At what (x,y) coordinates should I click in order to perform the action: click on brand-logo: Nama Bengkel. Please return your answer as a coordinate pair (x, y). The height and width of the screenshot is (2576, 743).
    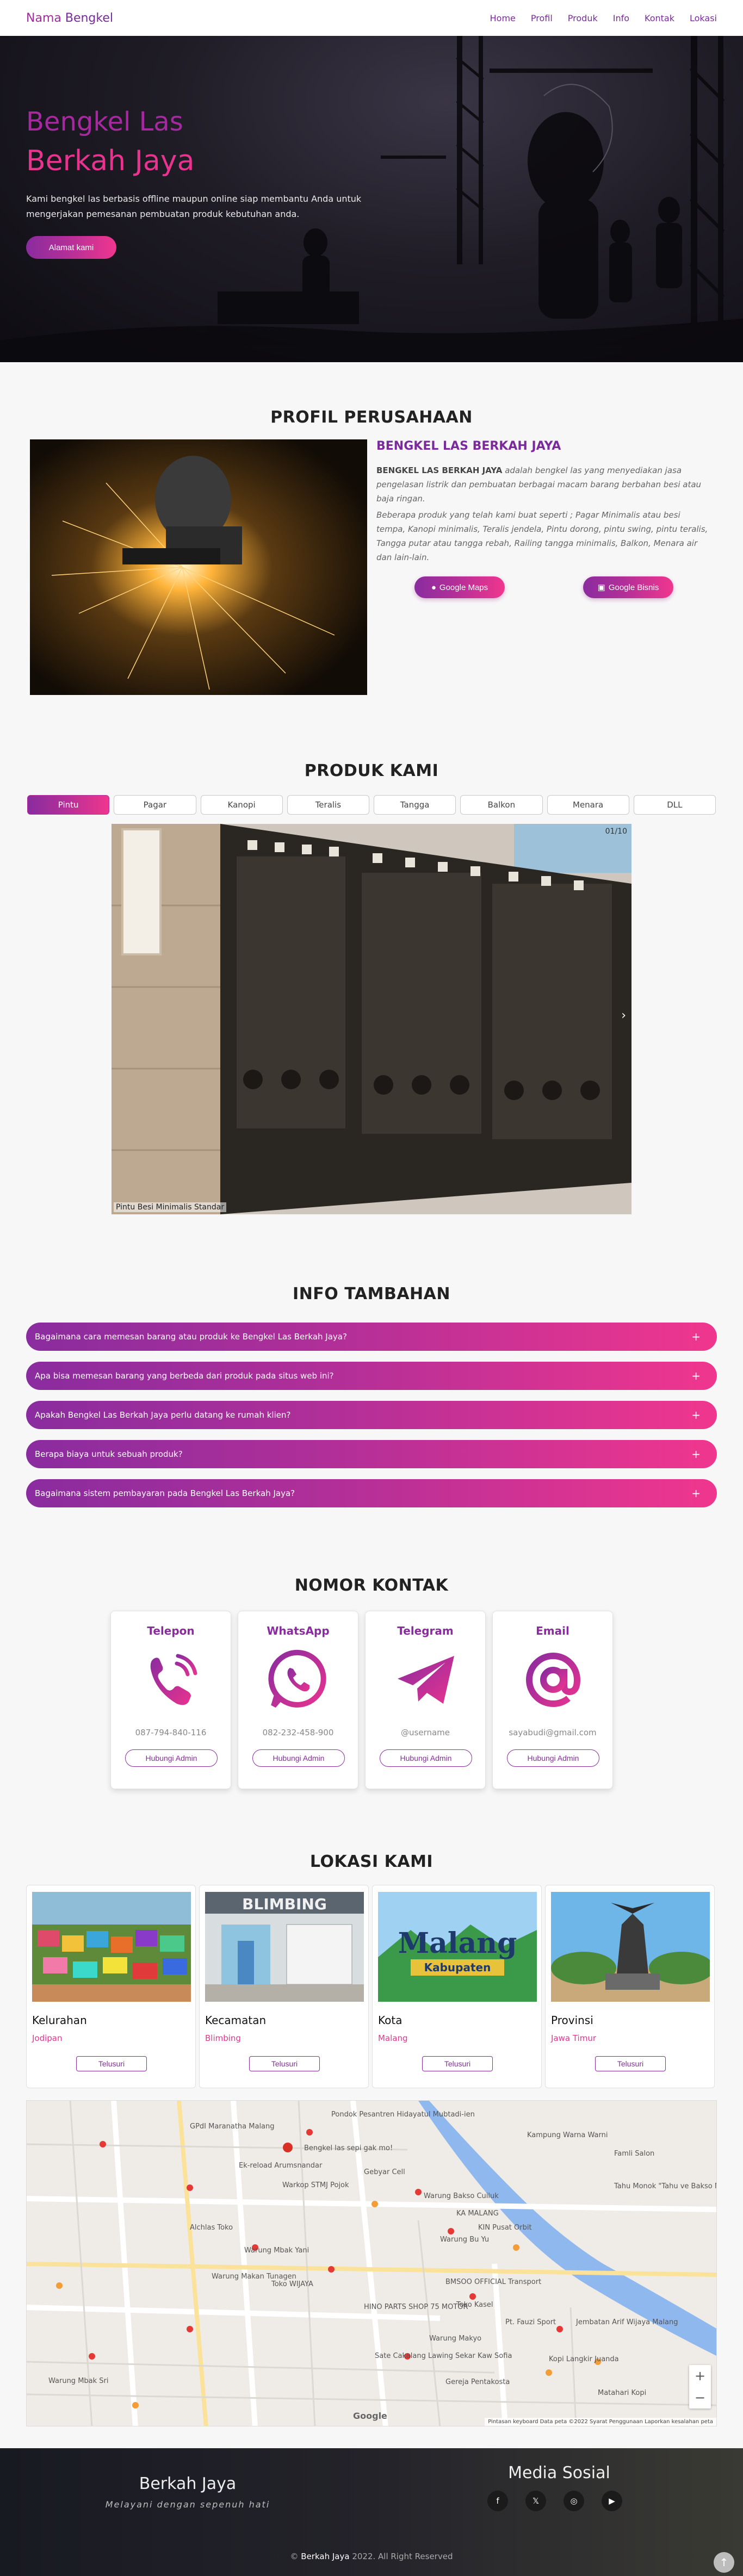
    Looking at the image, I should click on (69, 18).